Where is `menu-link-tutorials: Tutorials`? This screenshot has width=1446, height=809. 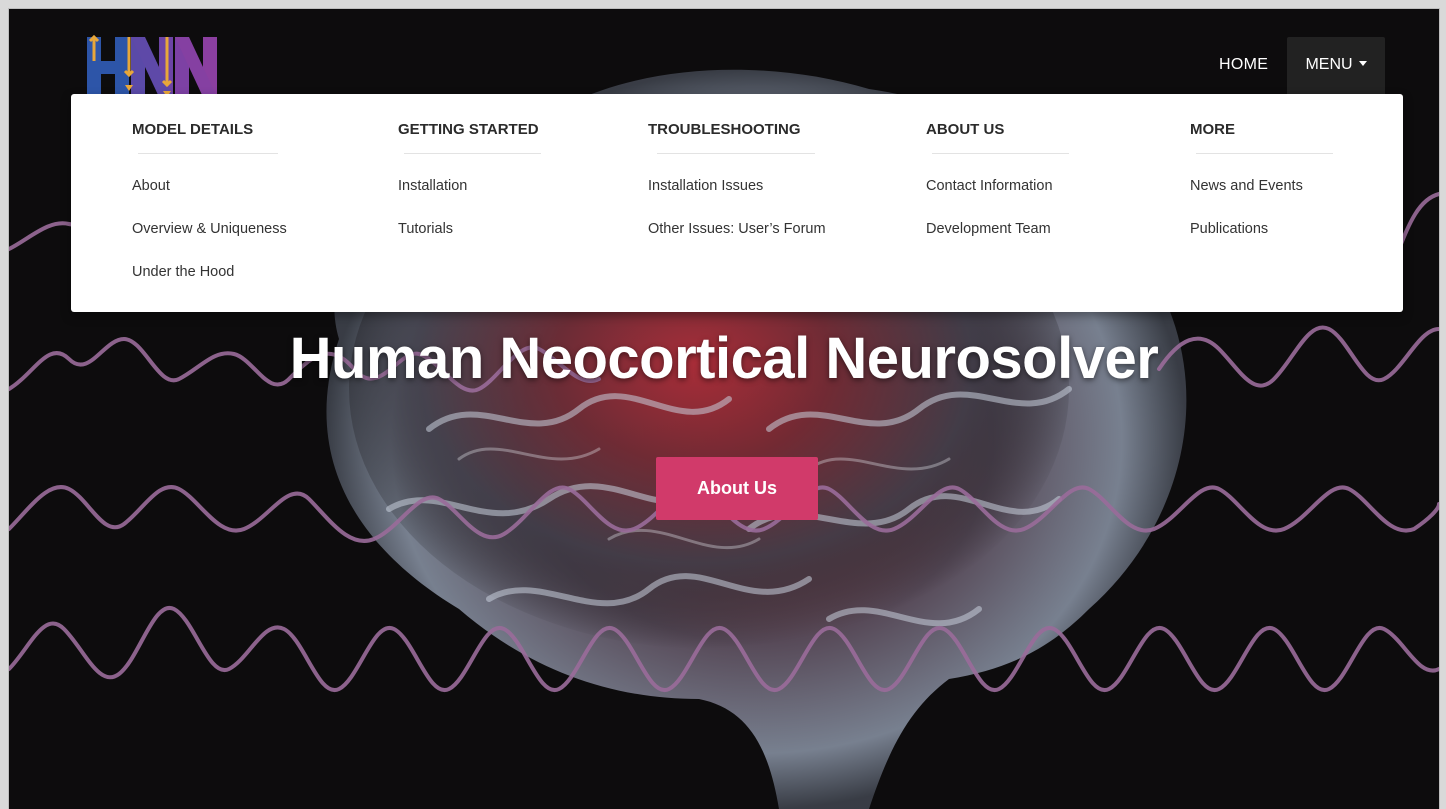 menu-link-tutorials: Tutorials is located at coordinates (425, 229).